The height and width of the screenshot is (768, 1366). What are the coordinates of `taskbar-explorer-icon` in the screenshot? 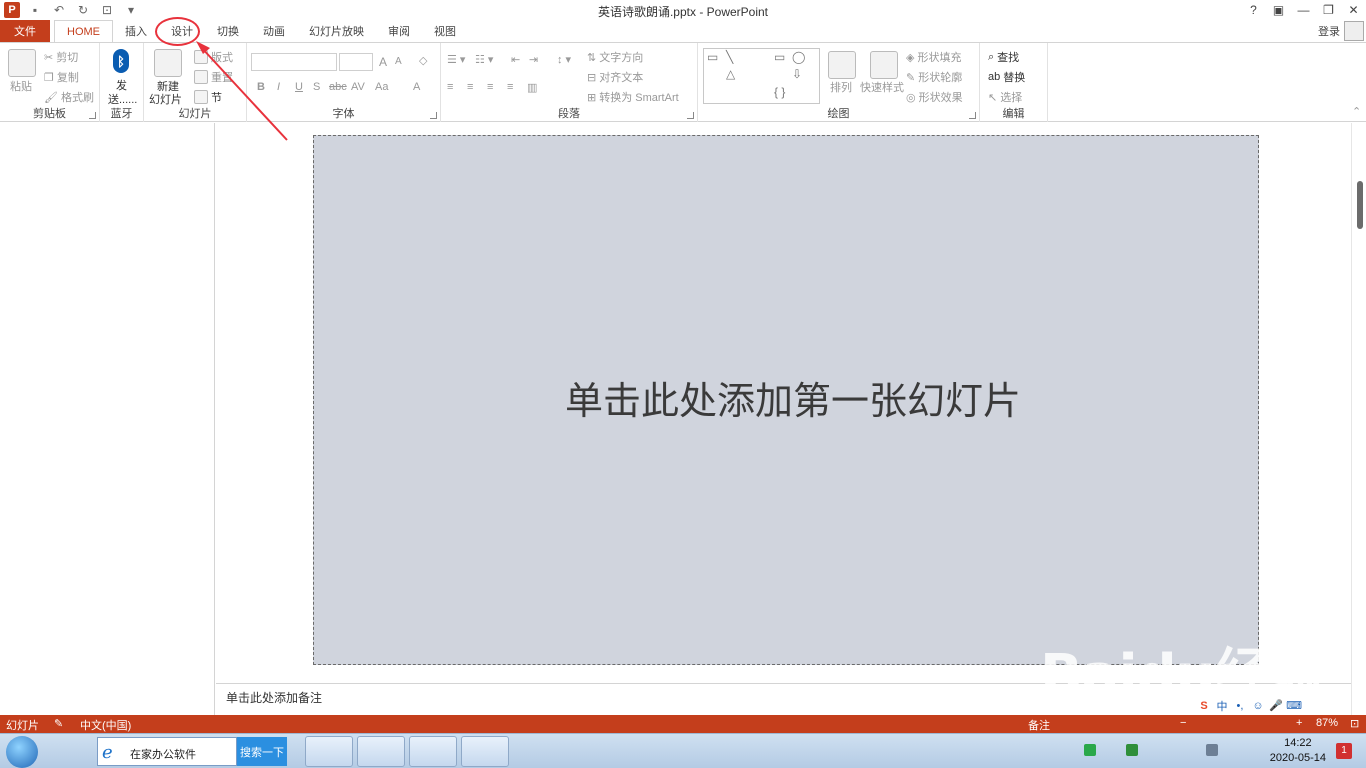 It's located at (433, 751).